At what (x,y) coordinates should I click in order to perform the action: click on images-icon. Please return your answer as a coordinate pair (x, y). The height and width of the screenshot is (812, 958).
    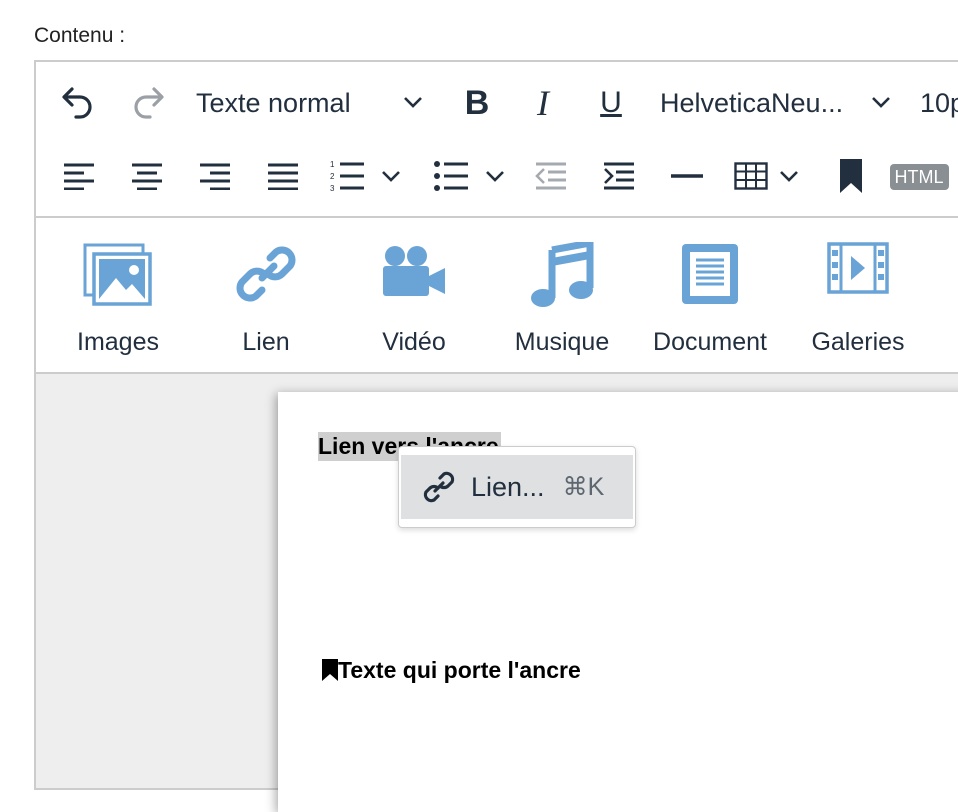
    Looking at the image, I should click on (117, 274).